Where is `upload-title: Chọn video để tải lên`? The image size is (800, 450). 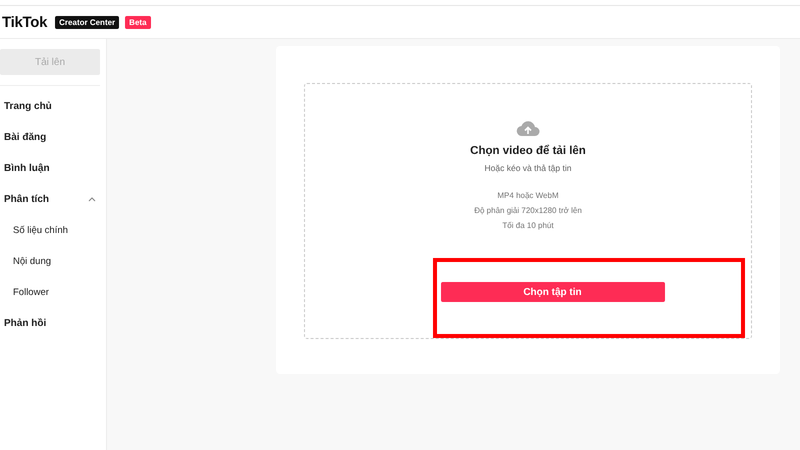
upload-title: Chọn video để tải lên is located at coordinates (528, 151).